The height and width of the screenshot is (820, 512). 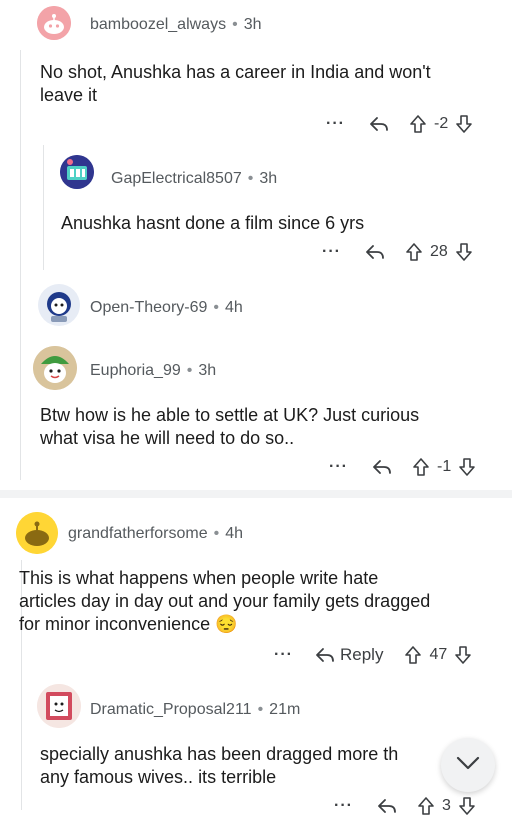 What do you see at coordinates (213, 223) in the screenshot?
I see `comment-text-line: Anushka hasnt done a film since 6 yrs` at bounding box center [213, 223].